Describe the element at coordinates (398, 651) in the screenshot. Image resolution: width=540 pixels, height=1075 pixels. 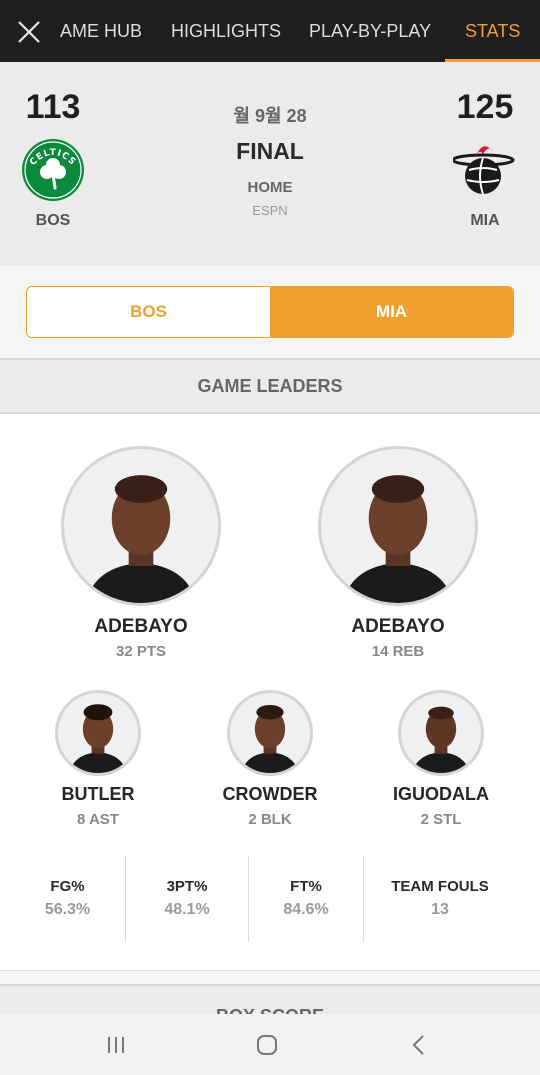
I see `leader-reb-stat: 14 REB` at that location.